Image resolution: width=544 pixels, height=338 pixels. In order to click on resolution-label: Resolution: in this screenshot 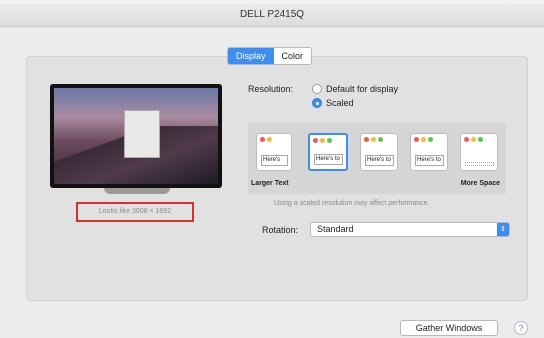, I will do `click(271, 89)`.